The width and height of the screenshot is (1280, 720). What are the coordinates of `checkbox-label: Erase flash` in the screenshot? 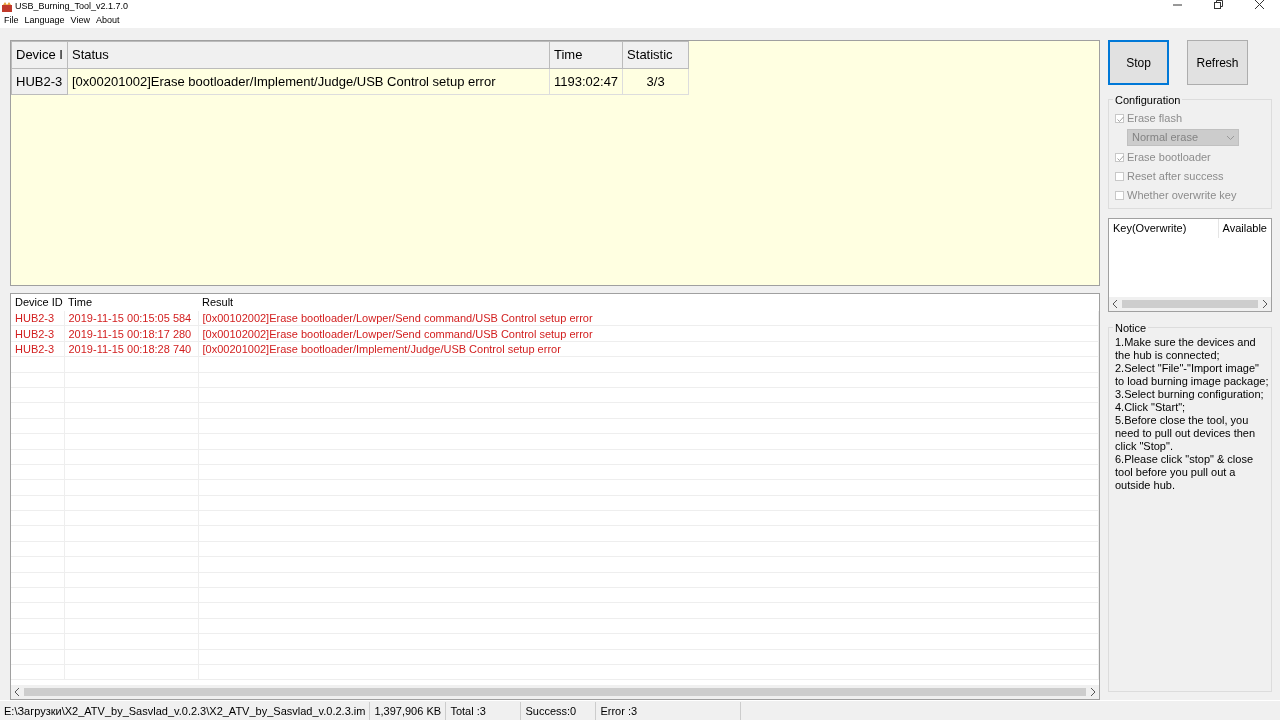 It's located at (1155, 118).